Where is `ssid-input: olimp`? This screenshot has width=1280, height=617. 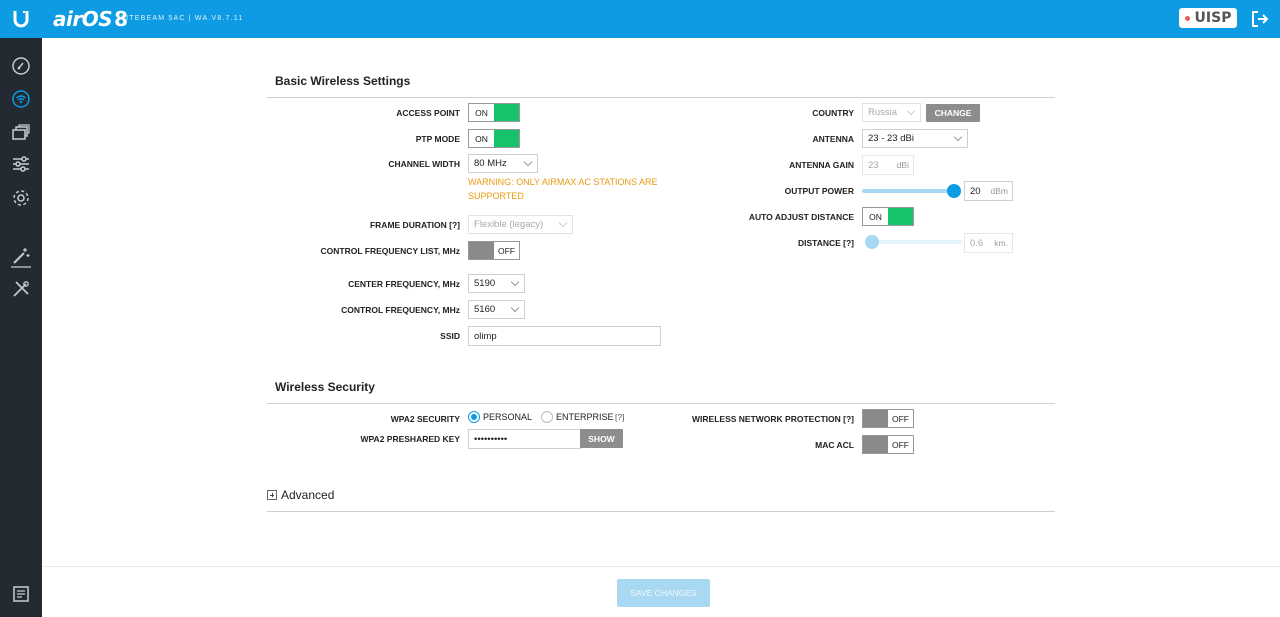
ssid-input: olimp is located at coordinates (564, 336).